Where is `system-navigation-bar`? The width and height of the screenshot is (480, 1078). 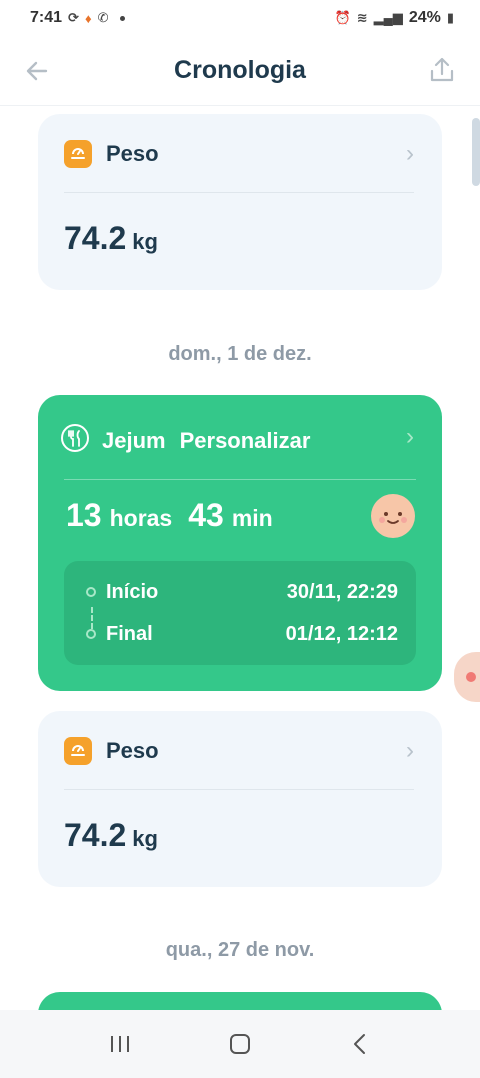 system-navigation-bar is located at coordinates (240, 1044).